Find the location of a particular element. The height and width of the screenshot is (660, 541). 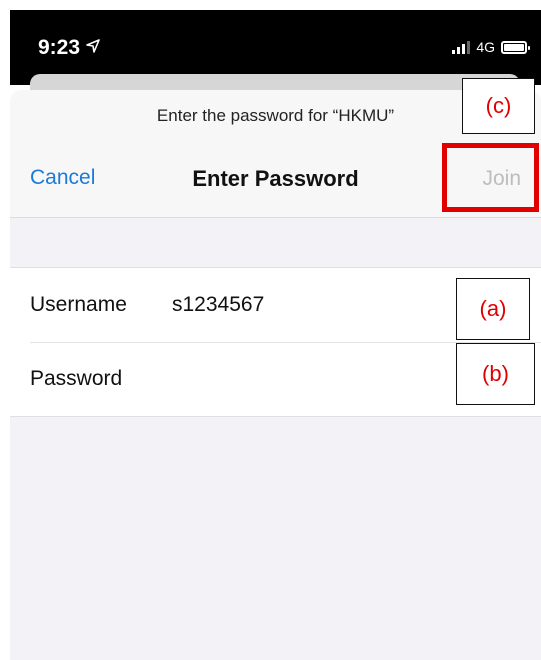

location-arrow-icon is located at coordinates (93, 46).